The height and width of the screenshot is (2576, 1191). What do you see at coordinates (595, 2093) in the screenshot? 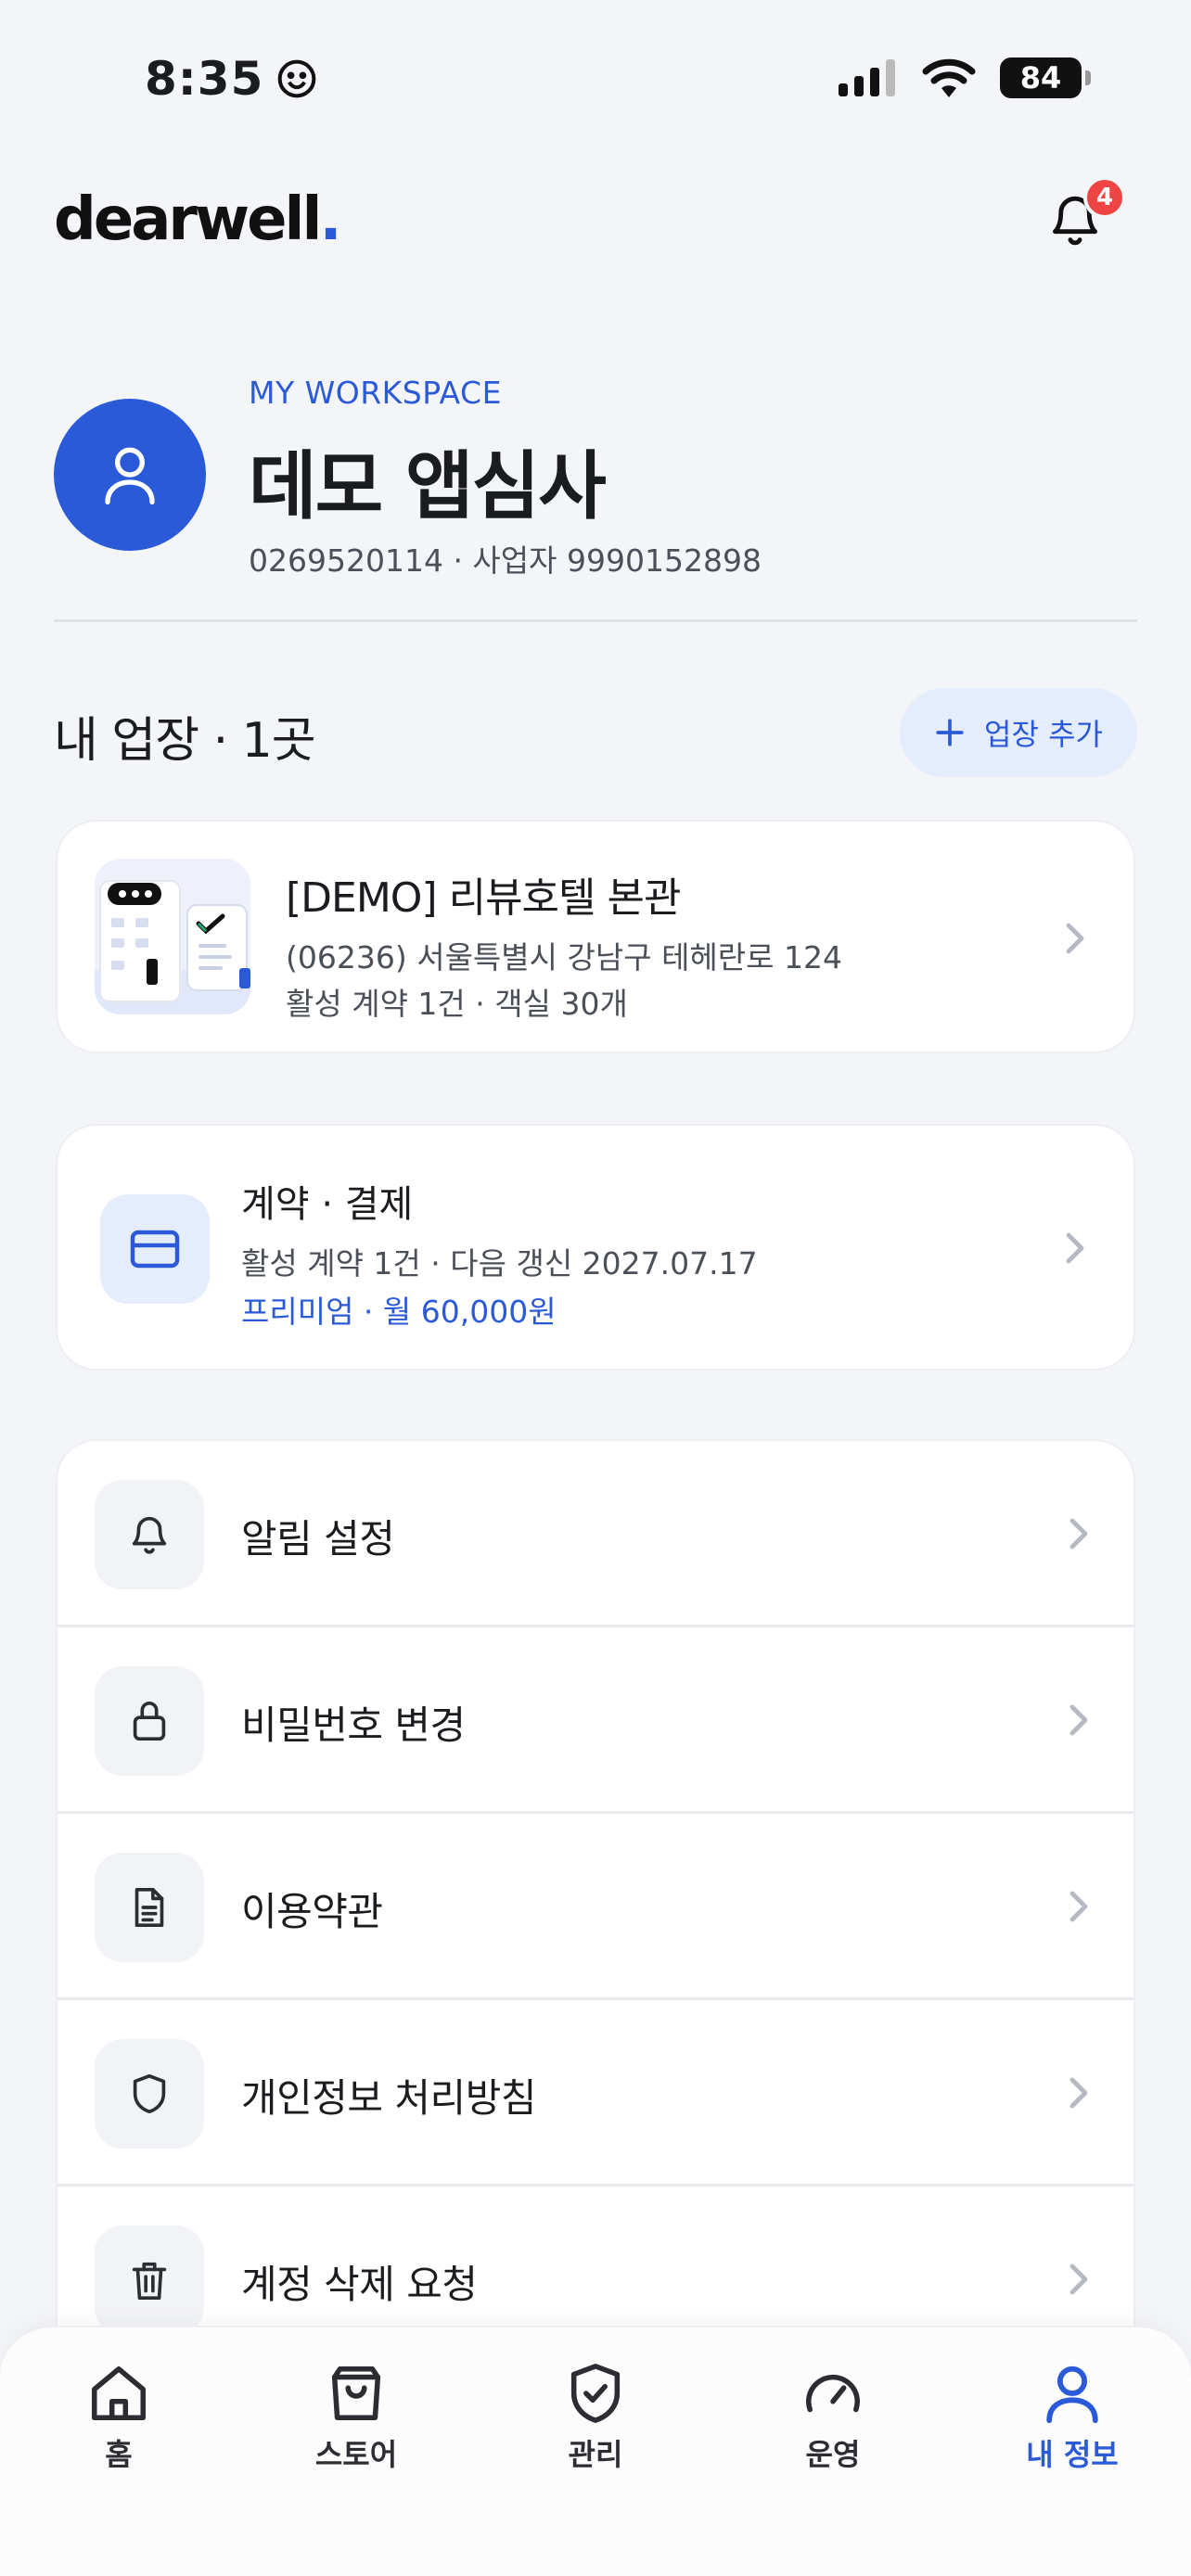
I see `menu-item-privacy-policy: 개인정보 처리방침` at bounding box center [595, 2093].